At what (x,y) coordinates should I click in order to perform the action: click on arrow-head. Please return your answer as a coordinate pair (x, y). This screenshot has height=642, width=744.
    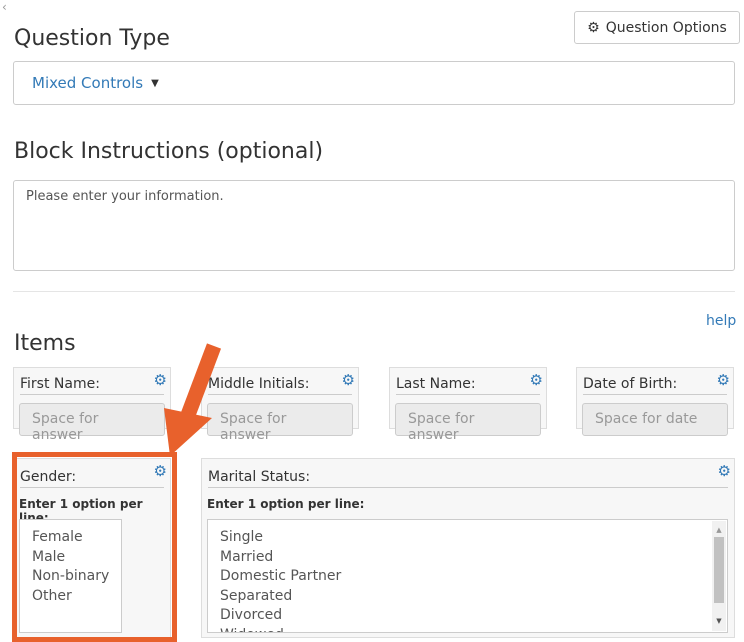
    Looking at the image, I should click on (188, 432).